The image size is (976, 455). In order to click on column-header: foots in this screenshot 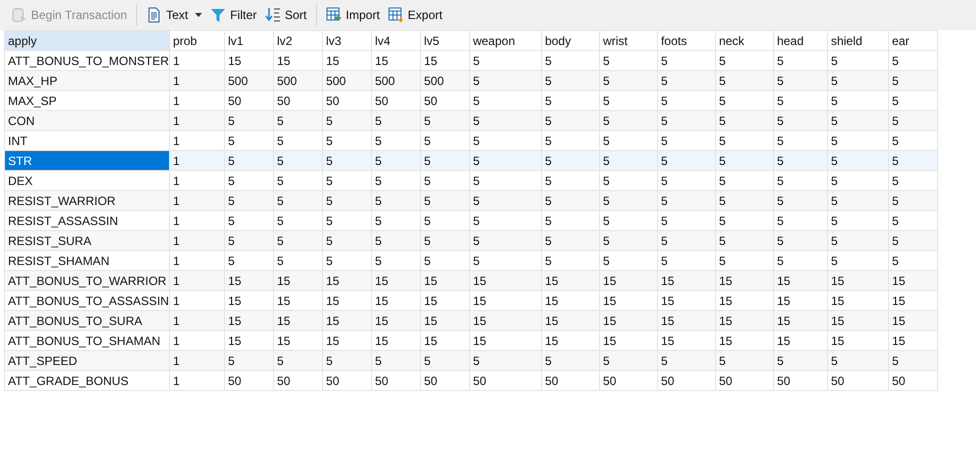, I will do `click(686, 40)`.